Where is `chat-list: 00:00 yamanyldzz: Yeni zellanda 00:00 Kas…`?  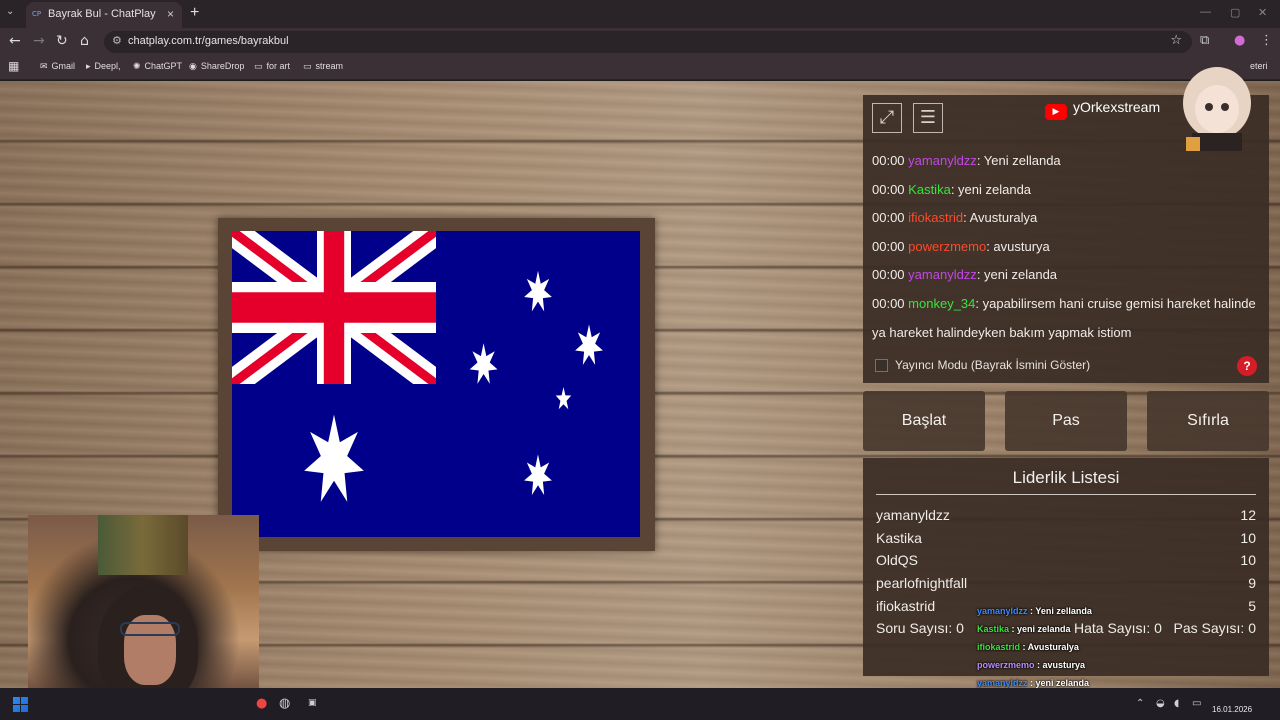 chat-list: 00:00 yamanyldzz: Yeni zellanda 00:00 Kas… is located at coordinates (1066, 247).